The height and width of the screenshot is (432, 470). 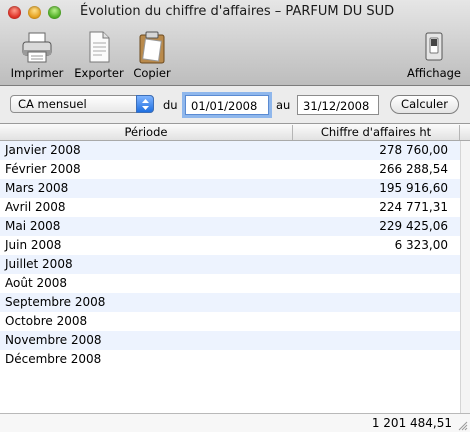 What do you see at coordinates (411, 423) in the screenshot?
I see `total-value: 1 201 484,51` at bounding box center [411, 423].